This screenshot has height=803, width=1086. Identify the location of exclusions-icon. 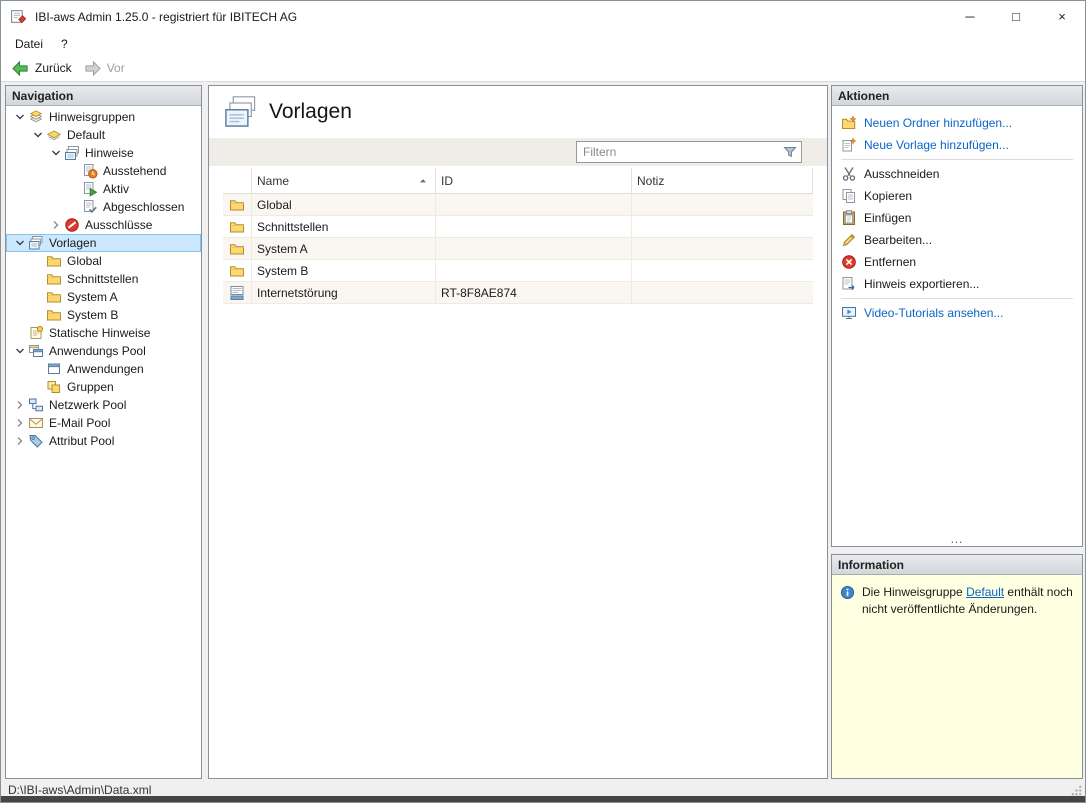
(72, 225).